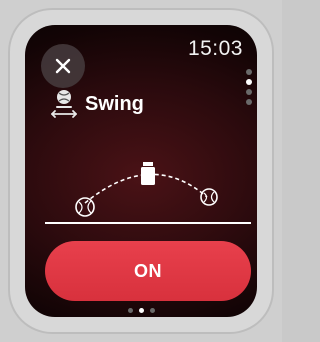  Describe the element at coordinates (148, 271) in the screenshot. I see `on-button: ON` at that location.